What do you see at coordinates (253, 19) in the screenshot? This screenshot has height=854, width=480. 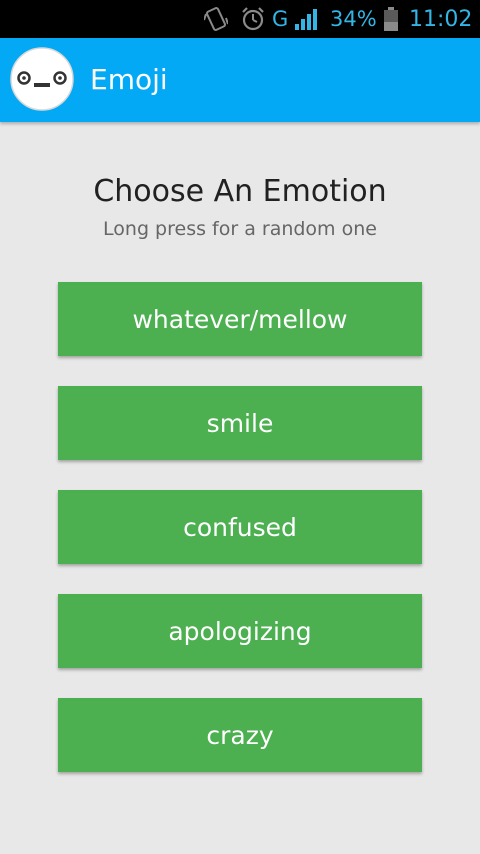 I see `alarm-icon` at bounding box center [253, 19].